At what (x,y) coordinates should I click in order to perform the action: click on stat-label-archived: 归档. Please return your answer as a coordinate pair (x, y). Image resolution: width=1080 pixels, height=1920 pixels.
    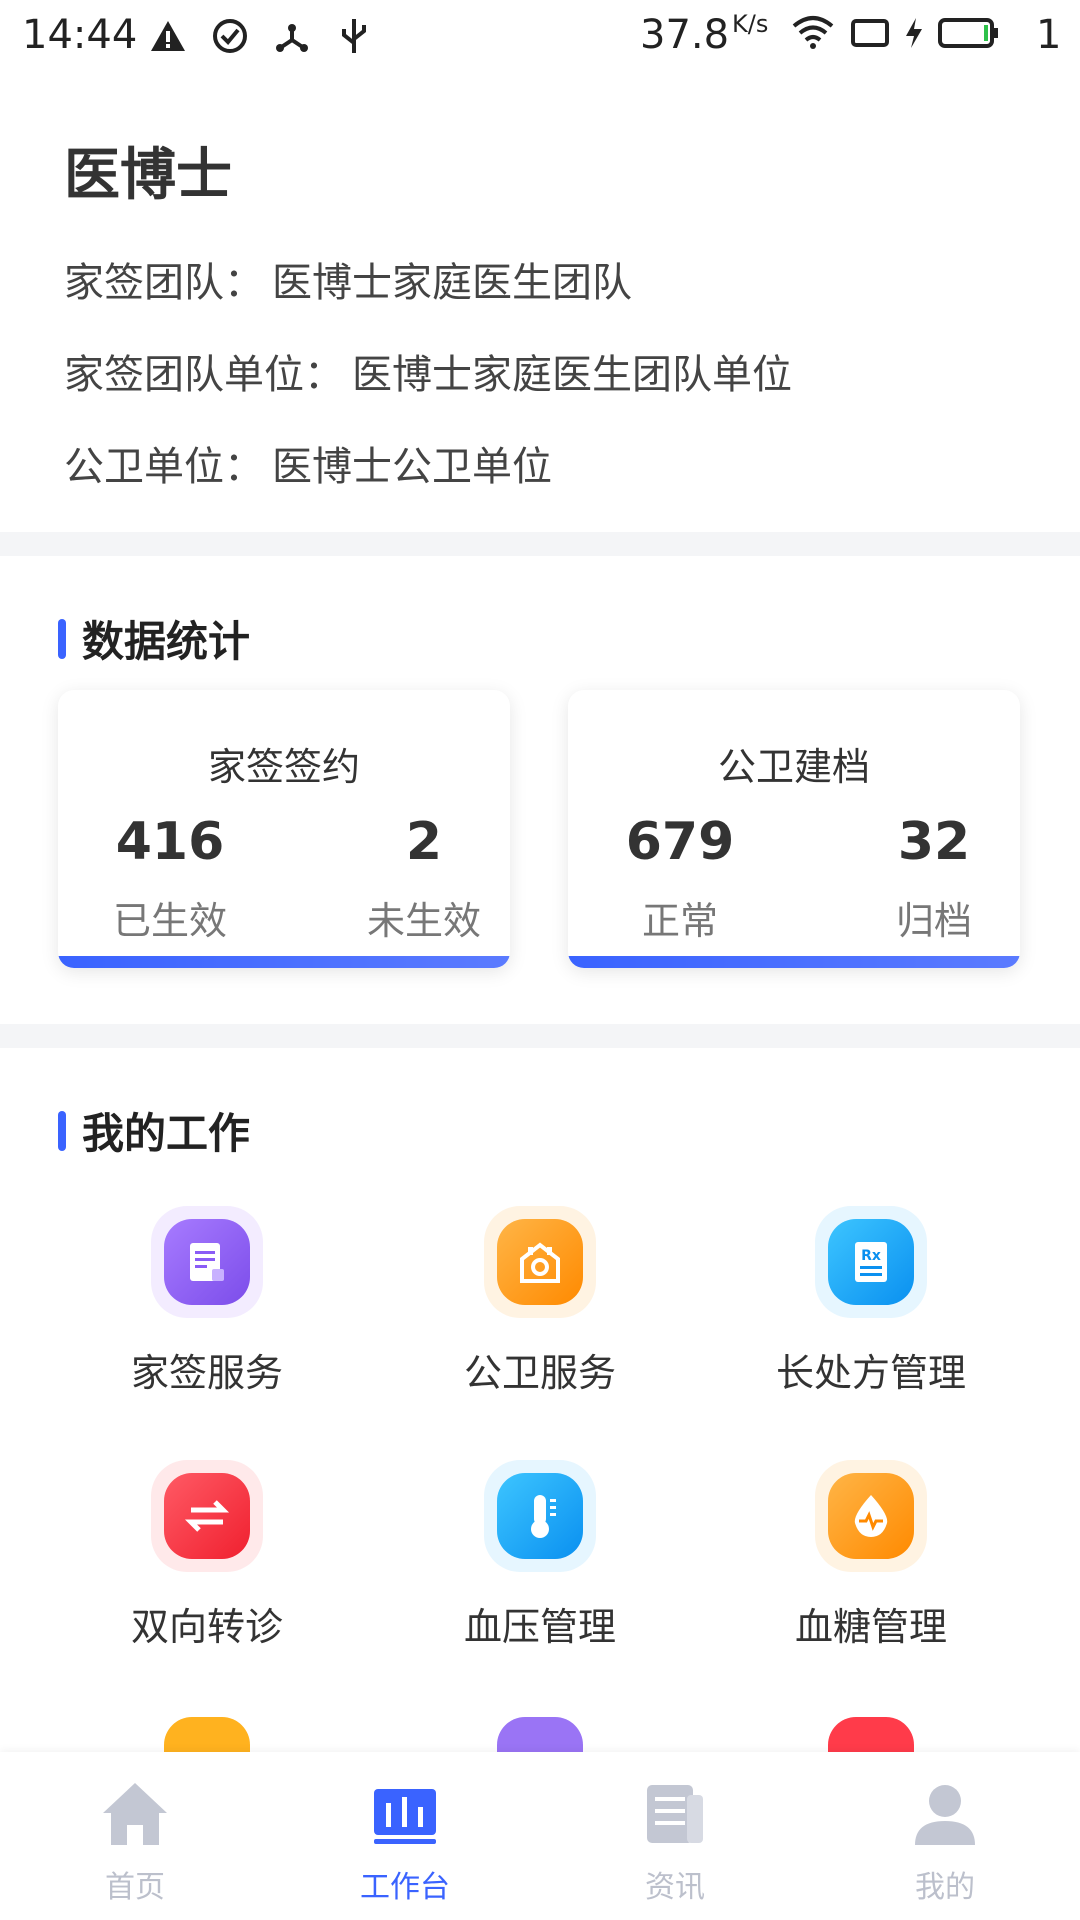
    Looking at the image, I should click on (933, 921).